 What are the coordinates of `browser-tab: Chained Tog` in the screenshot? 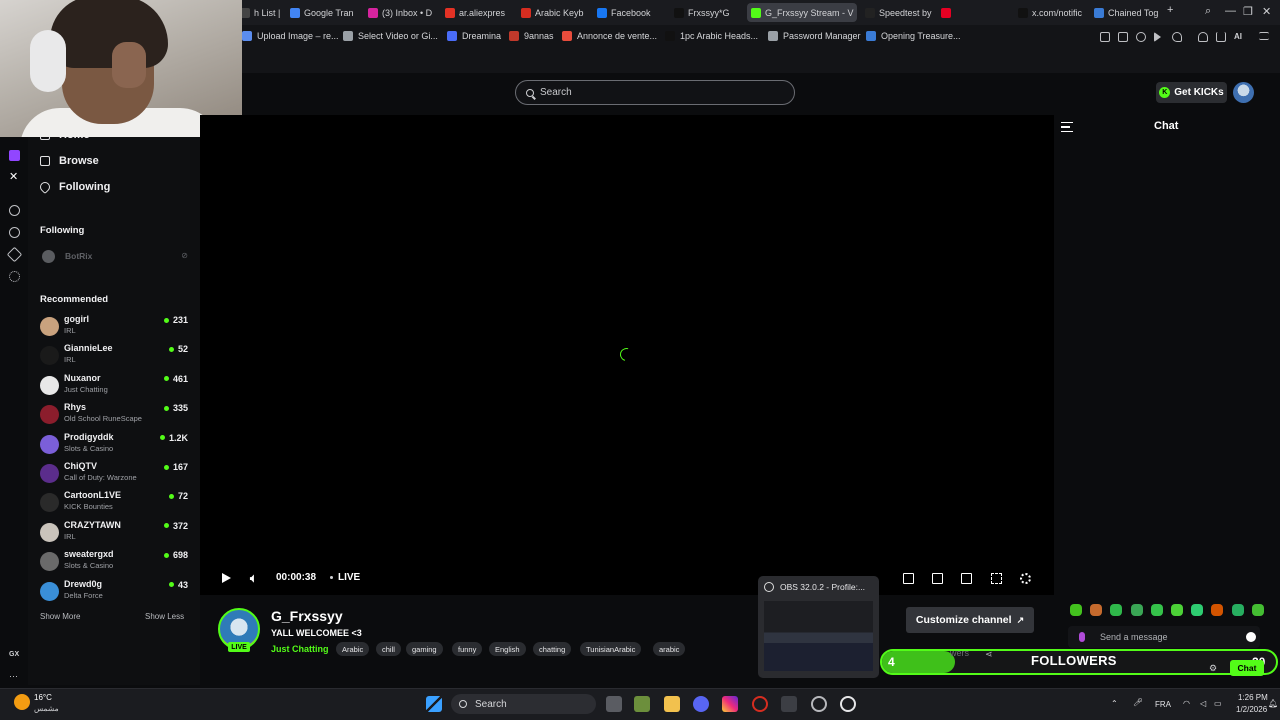 It's located at (1127, 12).